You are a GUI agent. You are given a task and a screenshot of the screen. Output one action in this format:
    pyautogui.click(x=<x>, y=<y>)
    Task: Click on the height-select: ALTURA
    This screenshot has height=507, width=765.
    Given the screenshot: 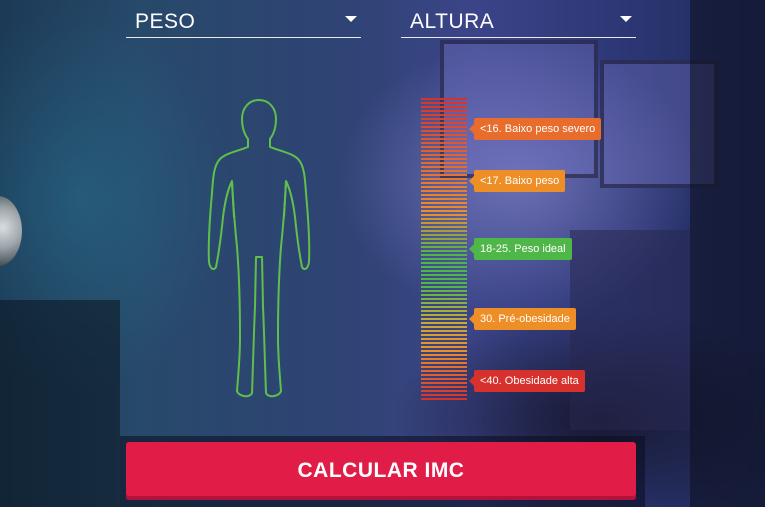 What is the action you would take?
    pyautogui.click(x=518, y=22)
    